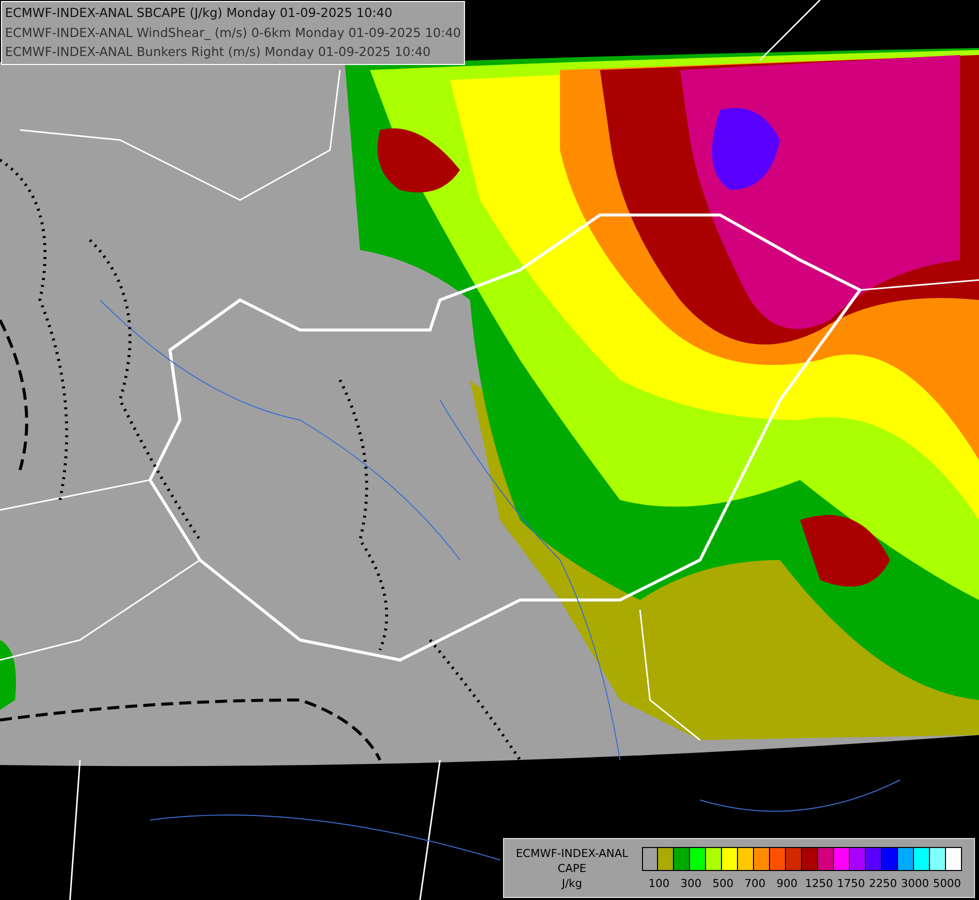  Describe the element at coordinates (572, 868) in the screenshot. I see `legend-title: CAPE` at that location.